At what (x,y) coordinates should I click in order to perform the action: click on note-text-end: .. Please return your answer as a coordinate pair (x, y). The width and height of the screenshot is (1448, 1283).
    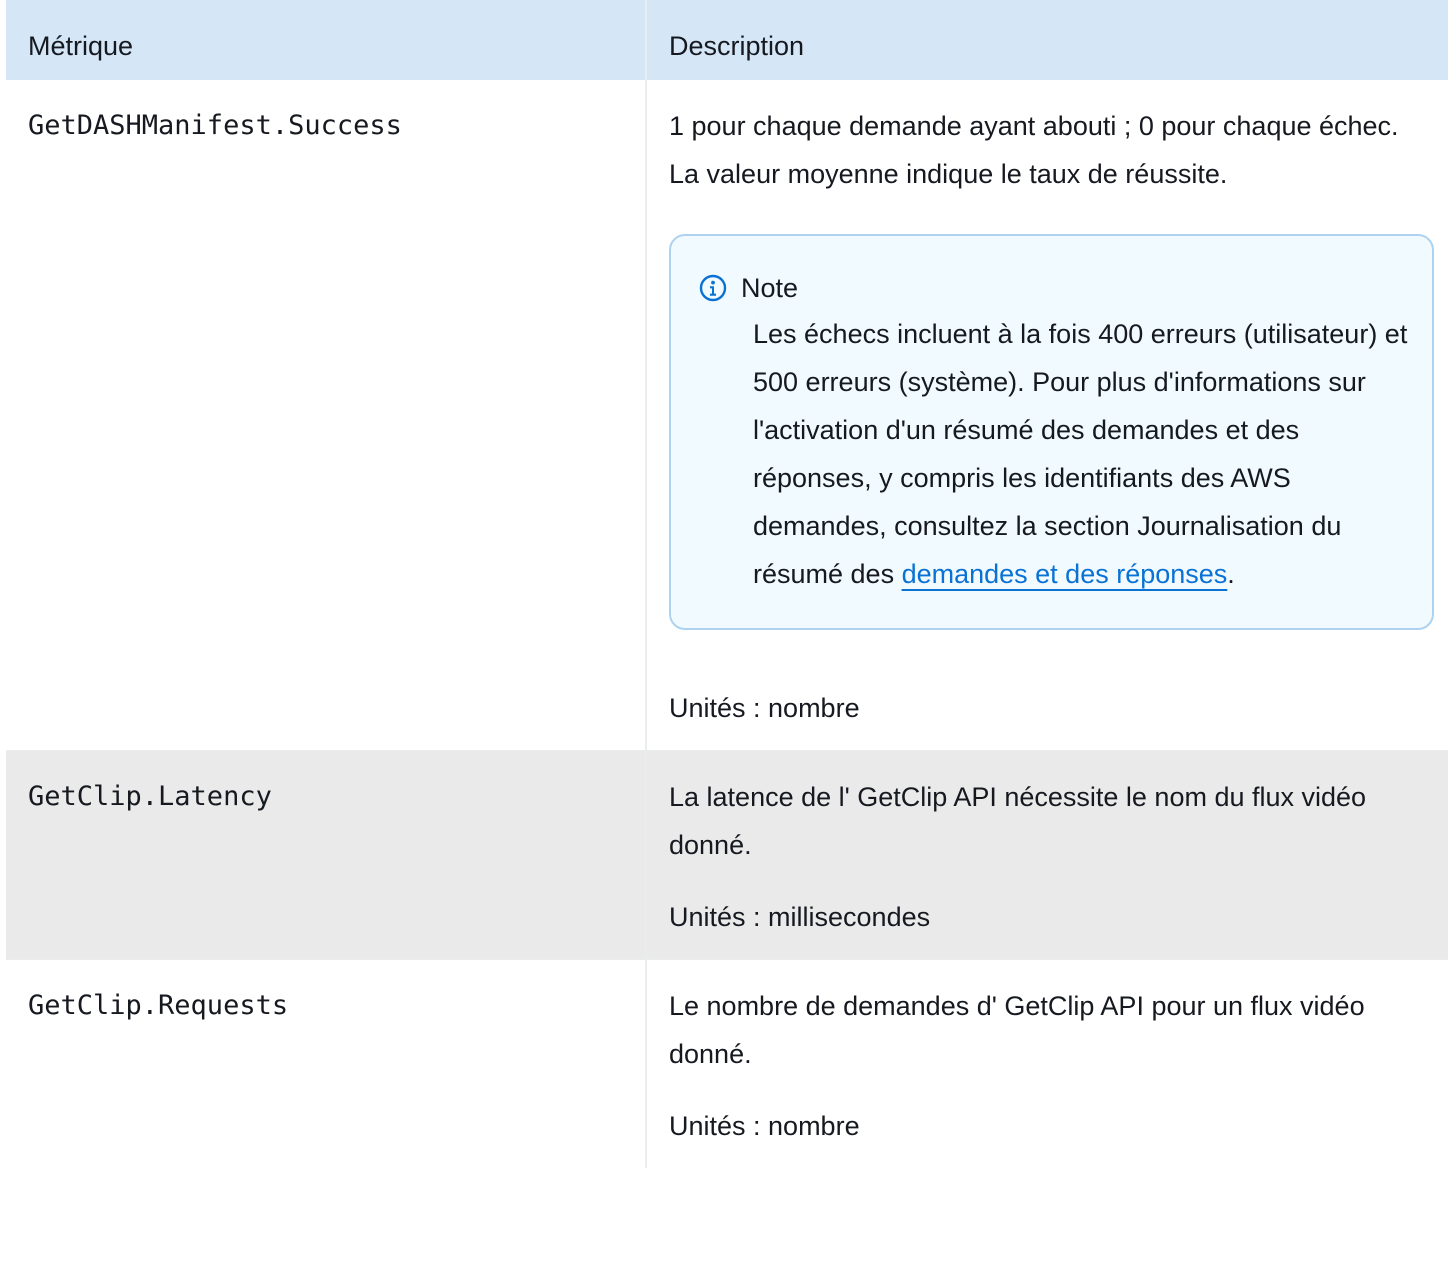
    Looking at the image, I should click on (1231, 574).